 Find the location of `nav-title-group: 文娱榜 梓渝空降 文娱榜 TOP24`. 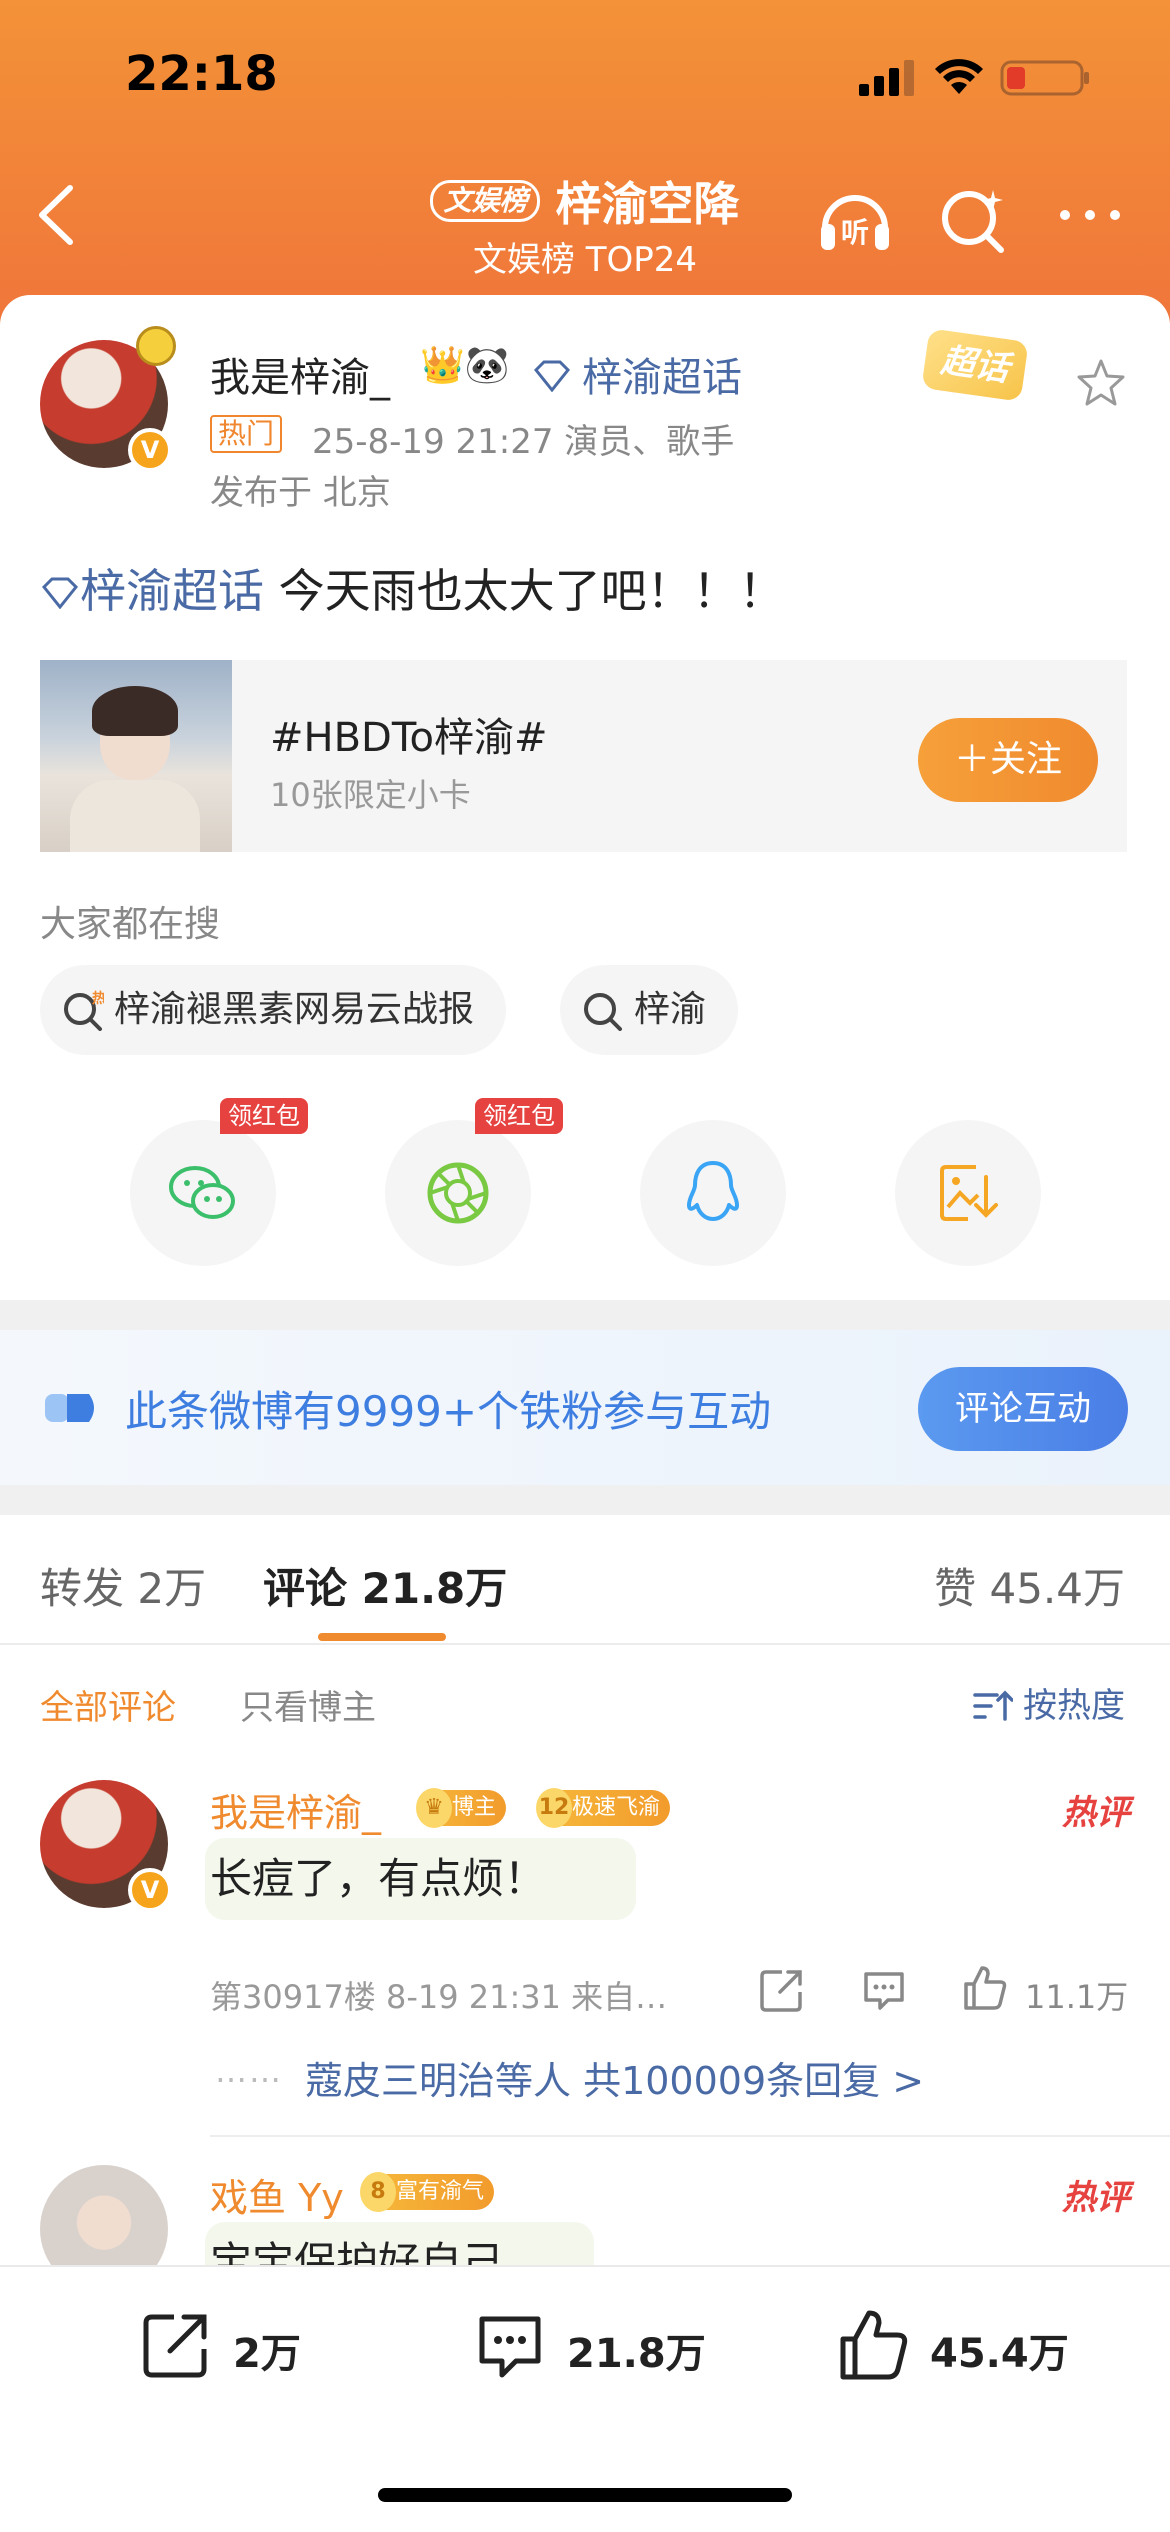

nav-title-group: 文娱榜 梓渝空降 文娱榜 TOP24 is located at coordinates (585, 224).